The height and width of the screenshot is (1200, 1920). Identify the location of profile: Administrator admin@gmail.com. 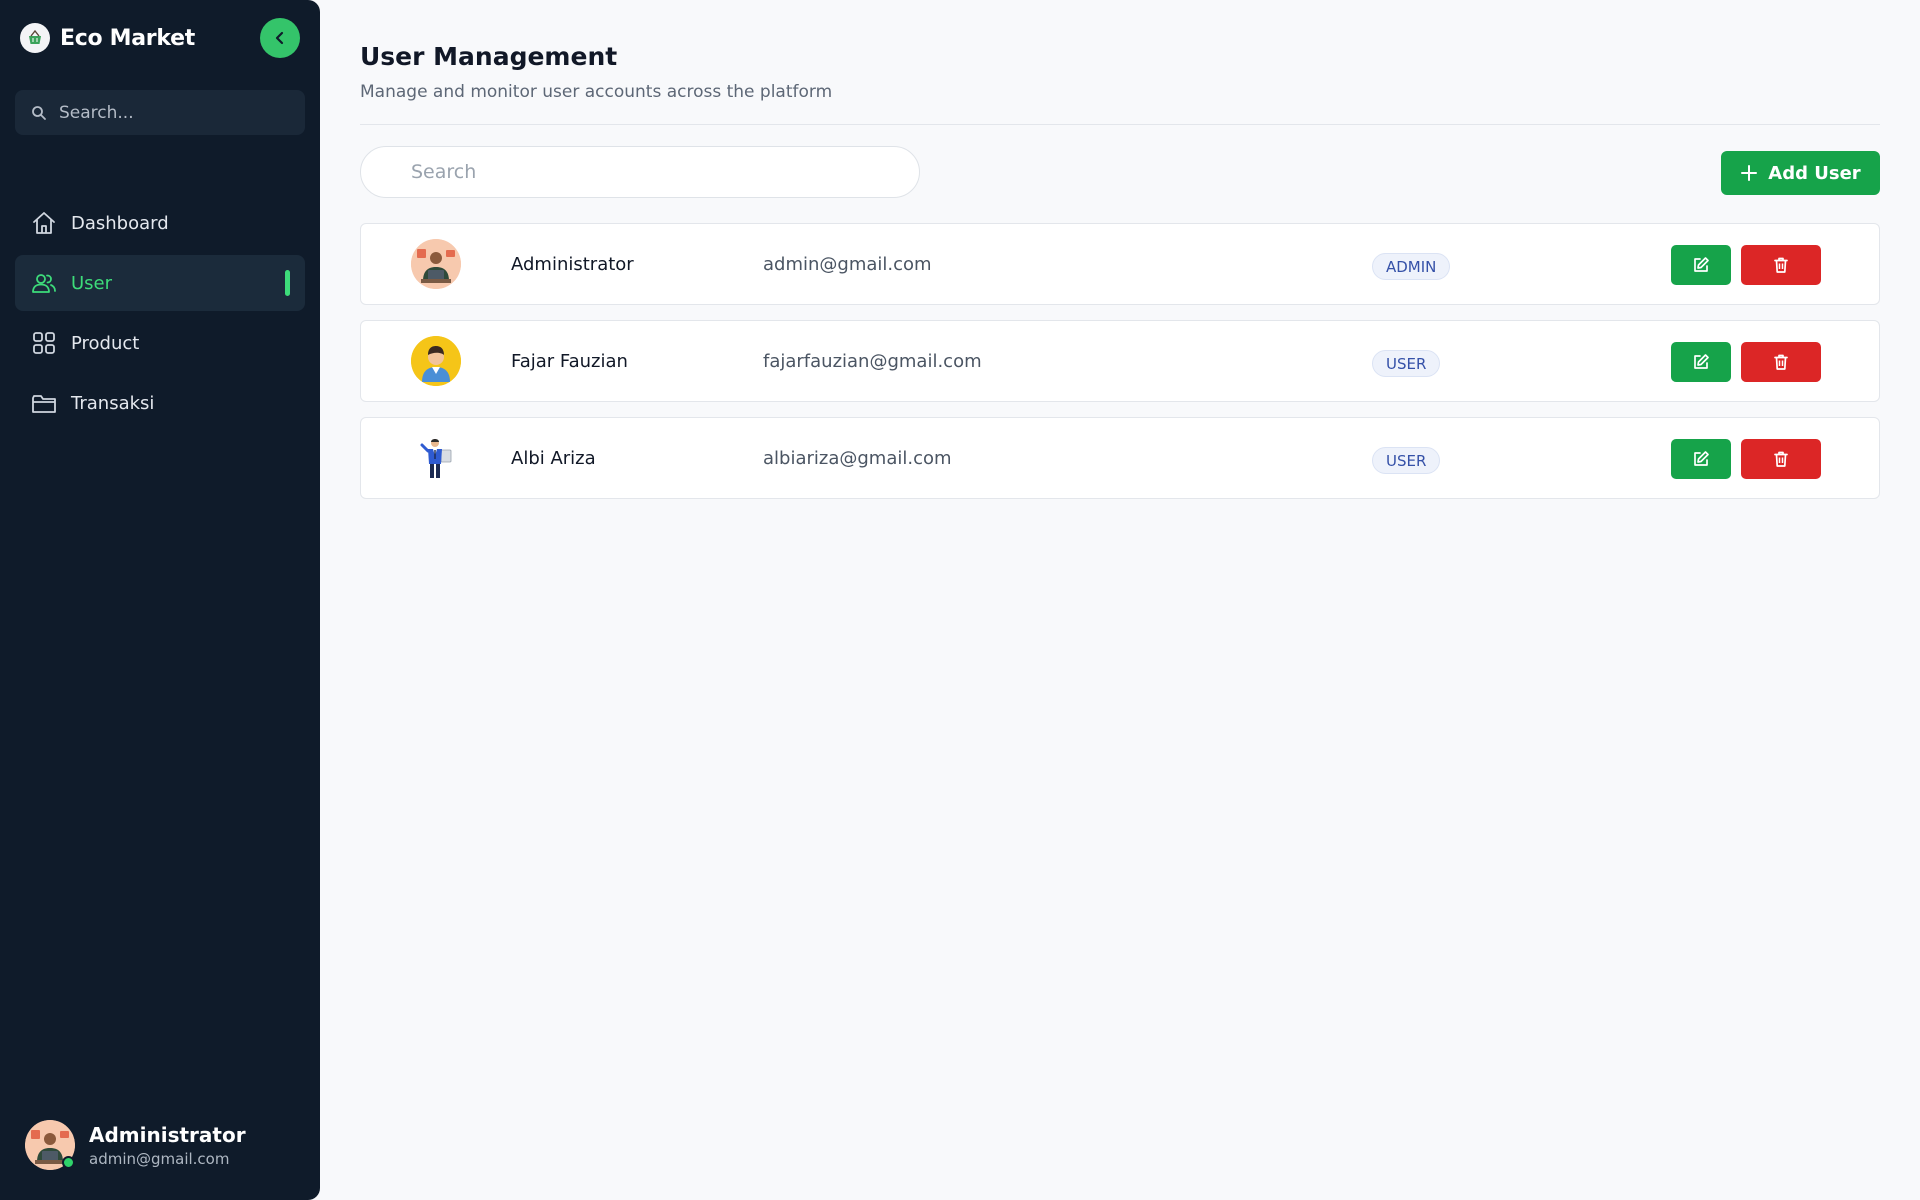
(135, 1145).